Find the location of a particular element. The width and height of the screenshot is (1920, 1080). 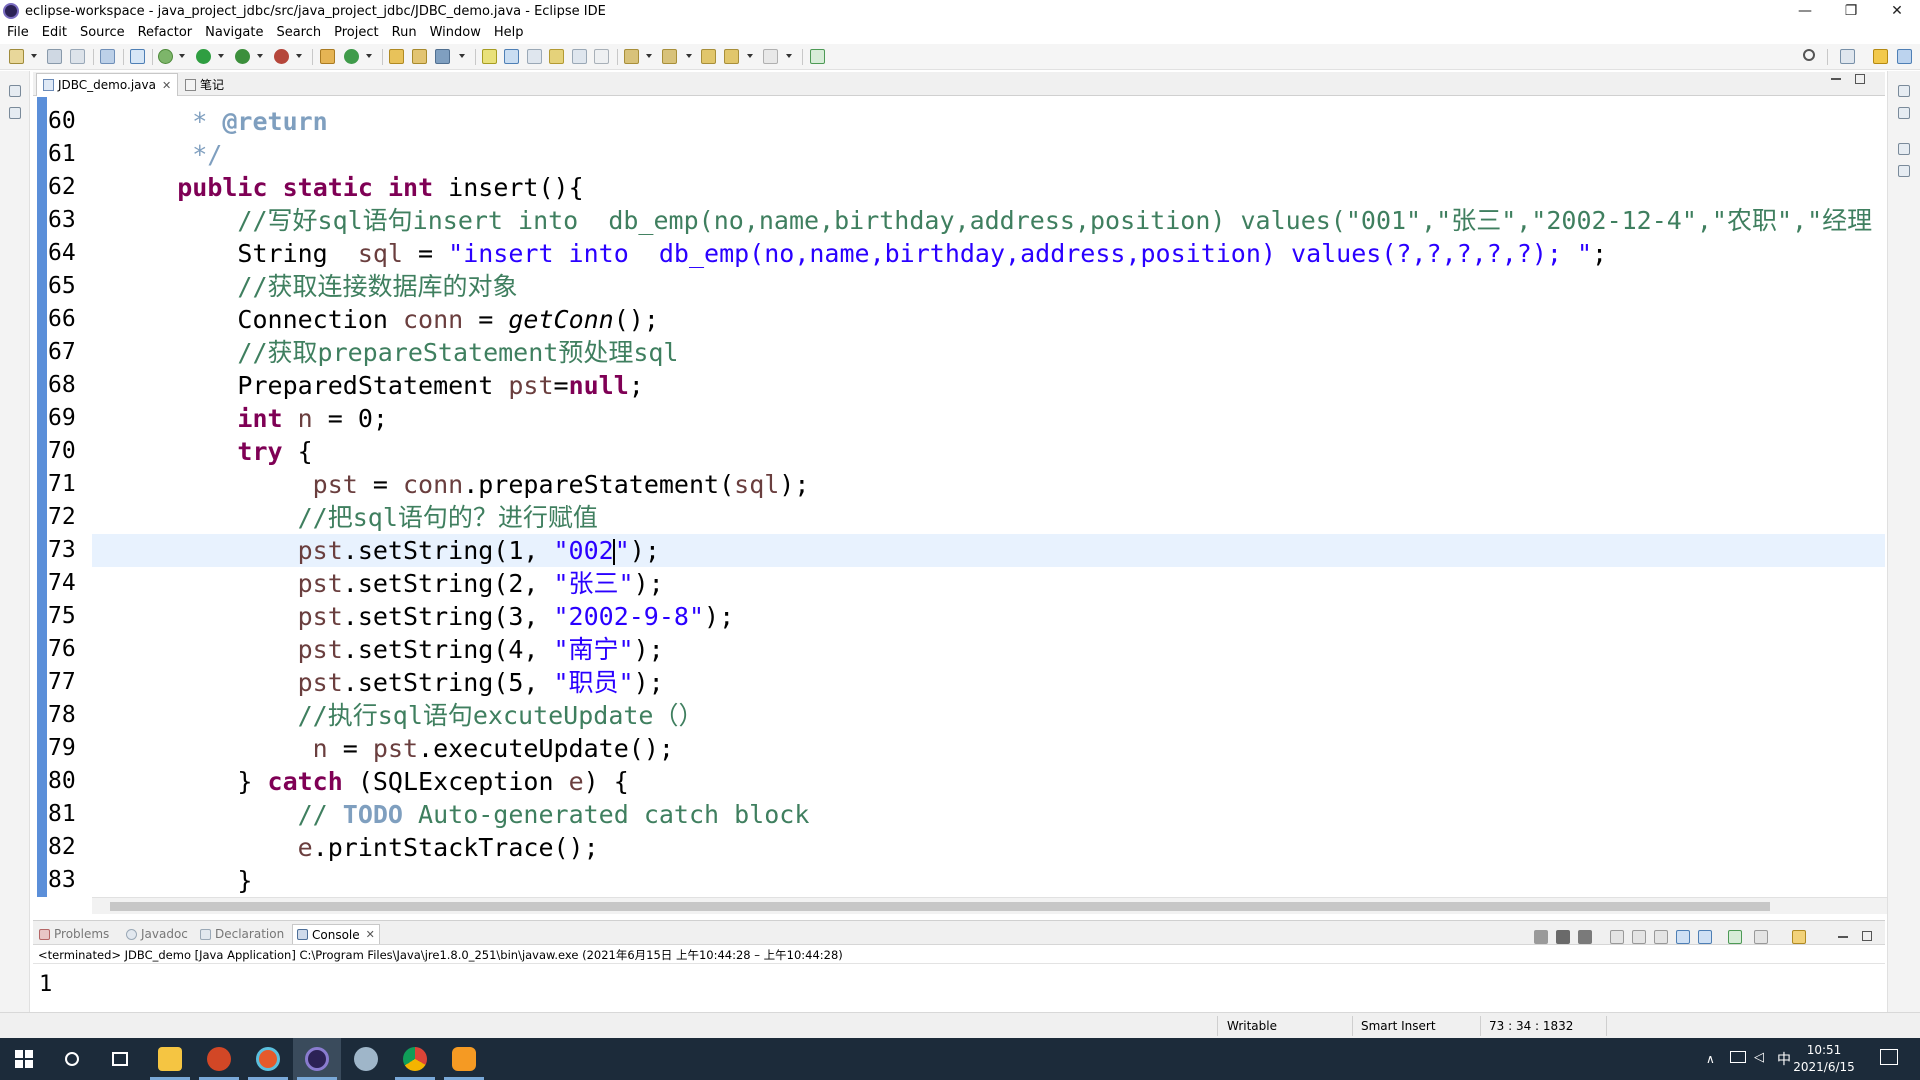

code-line: public static int insert(){ is located at coordinates (997, 187).